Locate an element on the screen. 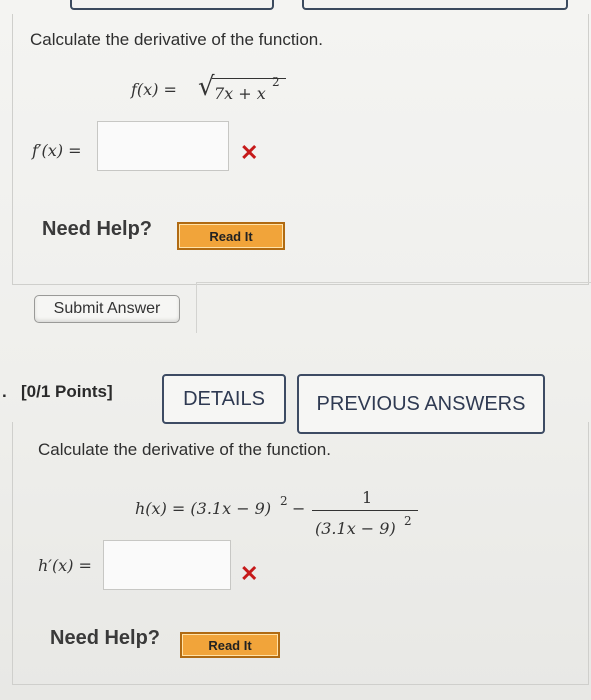 The height and width of the screenshot is (700, 591). question-1-footer-panel is located at coordinates (393, 307).